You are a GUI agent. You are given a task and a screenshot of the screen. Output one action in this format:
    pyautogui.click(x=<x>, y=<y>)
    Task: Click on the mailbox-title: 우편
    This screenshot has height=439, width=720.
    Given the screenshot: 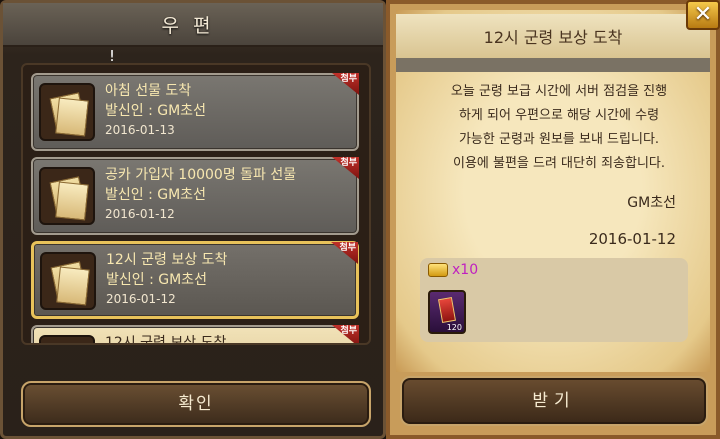 What is the action you would take?
    pyautogui.click(x=193, y=25)
    